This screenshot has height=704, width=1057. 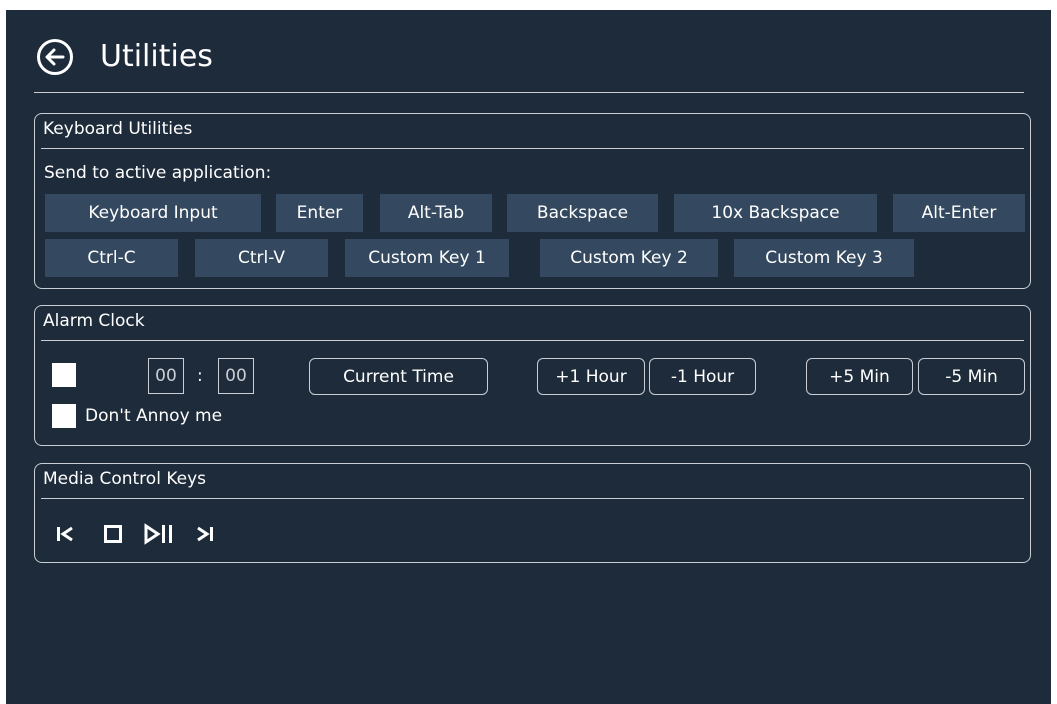 I want to click on custom-key-2-button: Custom Key 2, so click(x=629, y=258).